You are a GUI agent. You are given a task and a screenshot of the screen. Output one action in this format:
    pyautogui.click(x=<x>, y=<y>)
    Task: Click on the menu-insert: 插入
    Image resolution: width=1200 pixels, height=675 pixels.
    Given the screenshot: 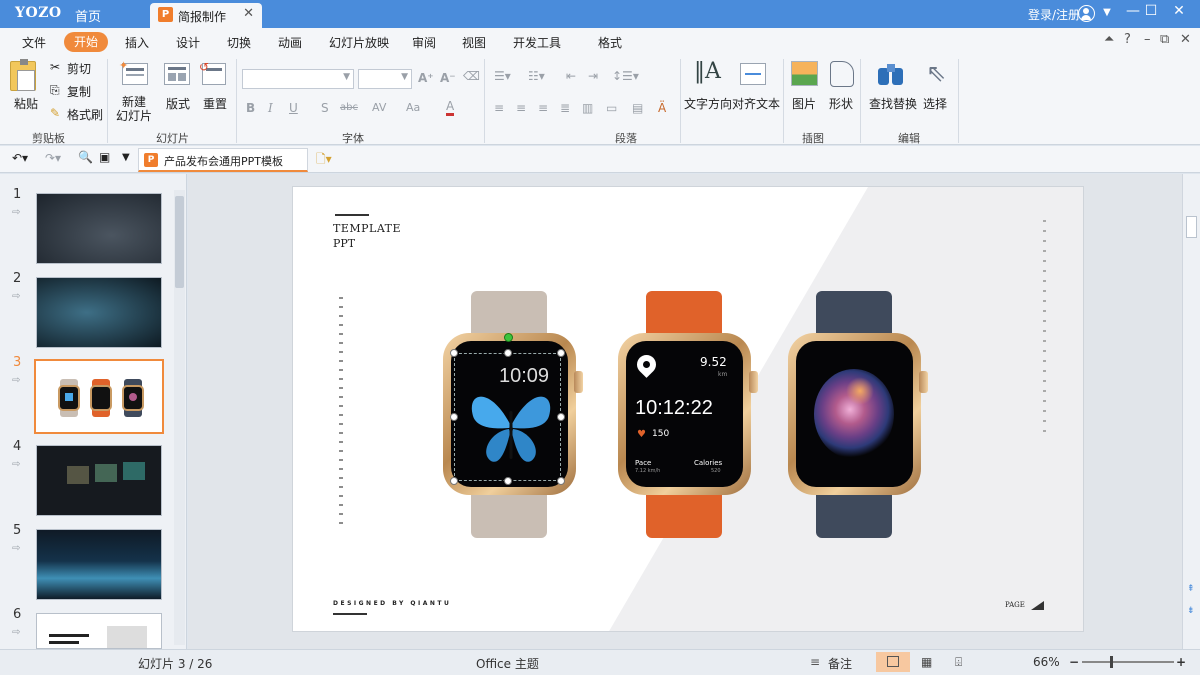 What is the action you would take?
    pyautogui.click(x=137, y=42)
    